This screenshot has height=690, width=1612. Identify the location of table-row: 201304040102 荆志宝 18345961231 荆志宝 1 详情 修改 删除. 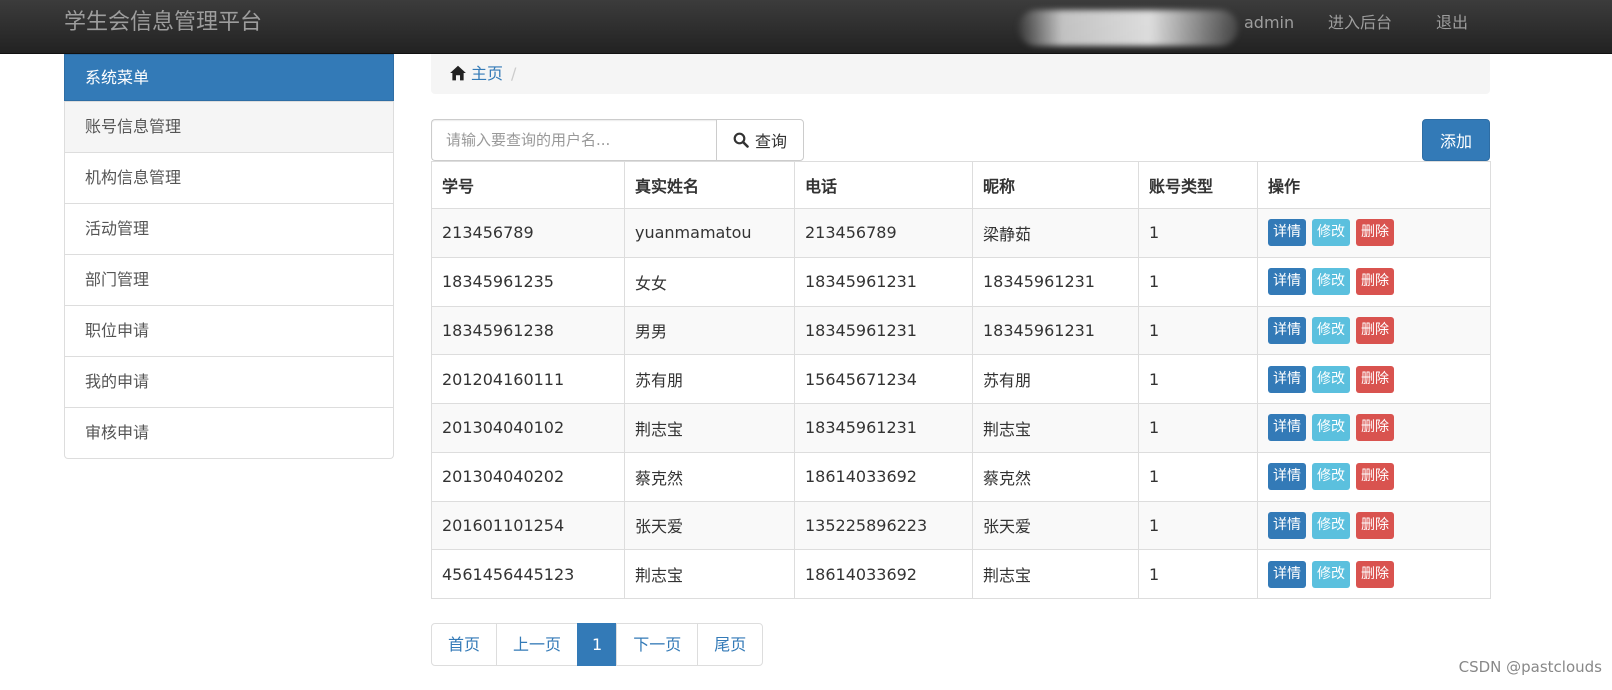
(961, 428).